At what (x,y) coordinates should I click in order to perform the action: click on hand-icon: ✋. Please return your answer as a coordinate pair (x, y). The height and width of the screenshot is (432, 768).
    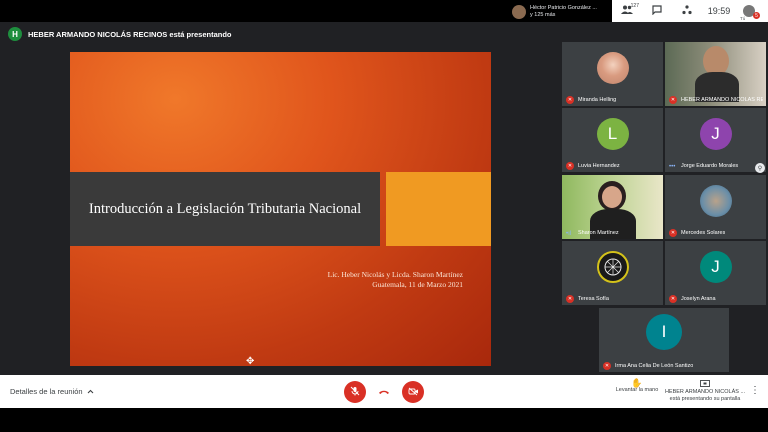
    Looking at the image, I should click on (637, 383).